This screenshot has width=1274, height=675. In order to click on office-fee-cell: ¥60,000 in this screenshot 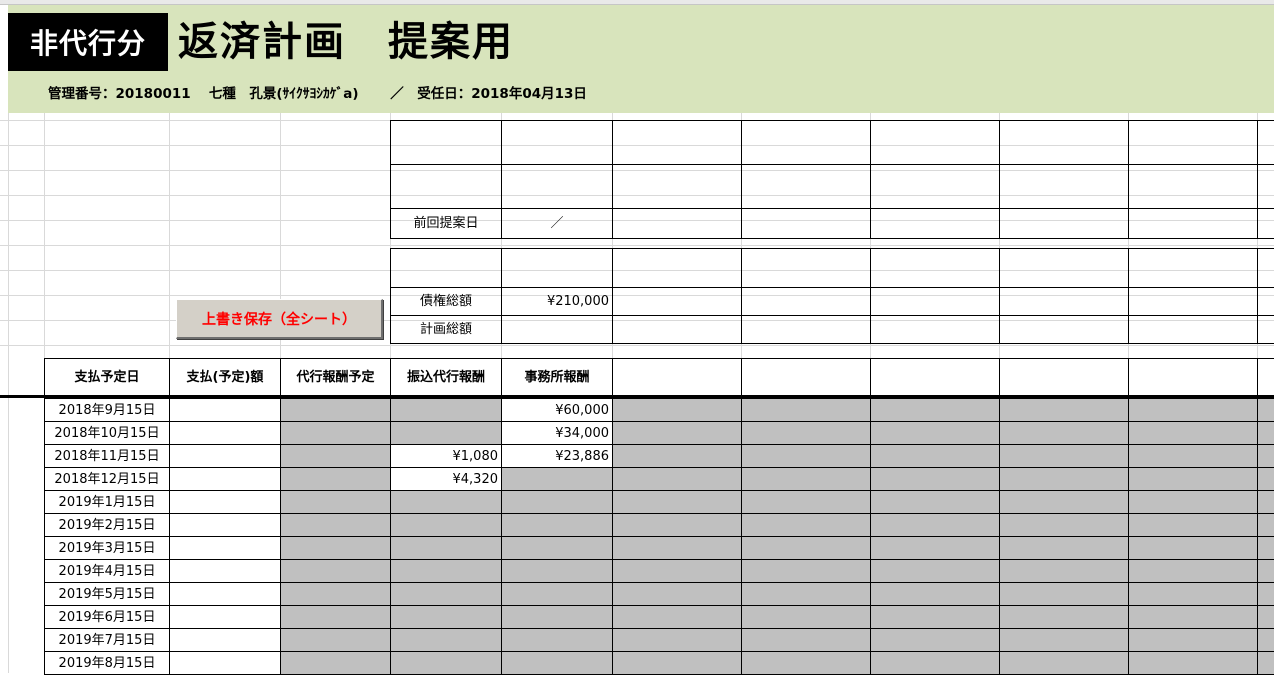, I will do `click(557, 410)`.